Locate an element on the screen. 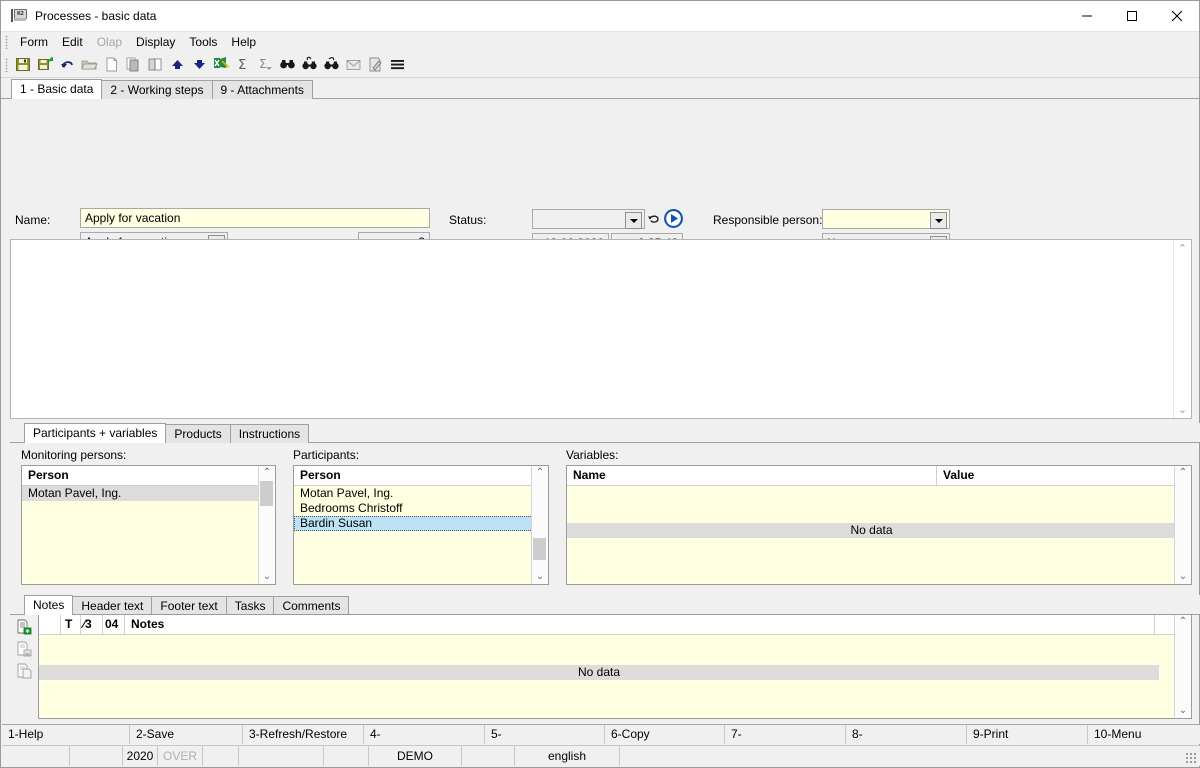  variables-label: Variables: is located at coordinates (592, 455).